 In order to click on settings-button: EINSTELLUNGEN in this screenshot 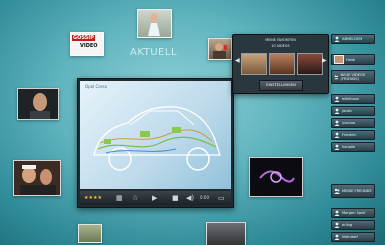, I will do `click(281, 85)`.